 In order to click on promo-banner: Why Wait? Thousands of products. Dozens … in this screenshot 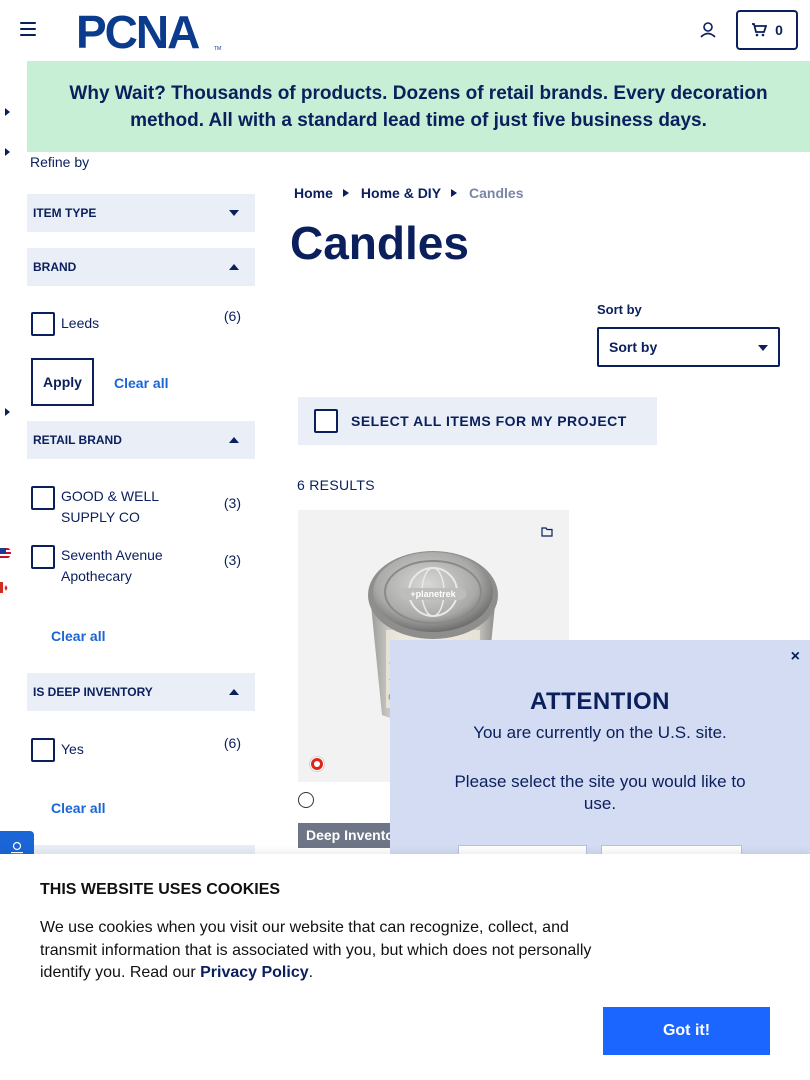, I will do `click(418, 106)`.